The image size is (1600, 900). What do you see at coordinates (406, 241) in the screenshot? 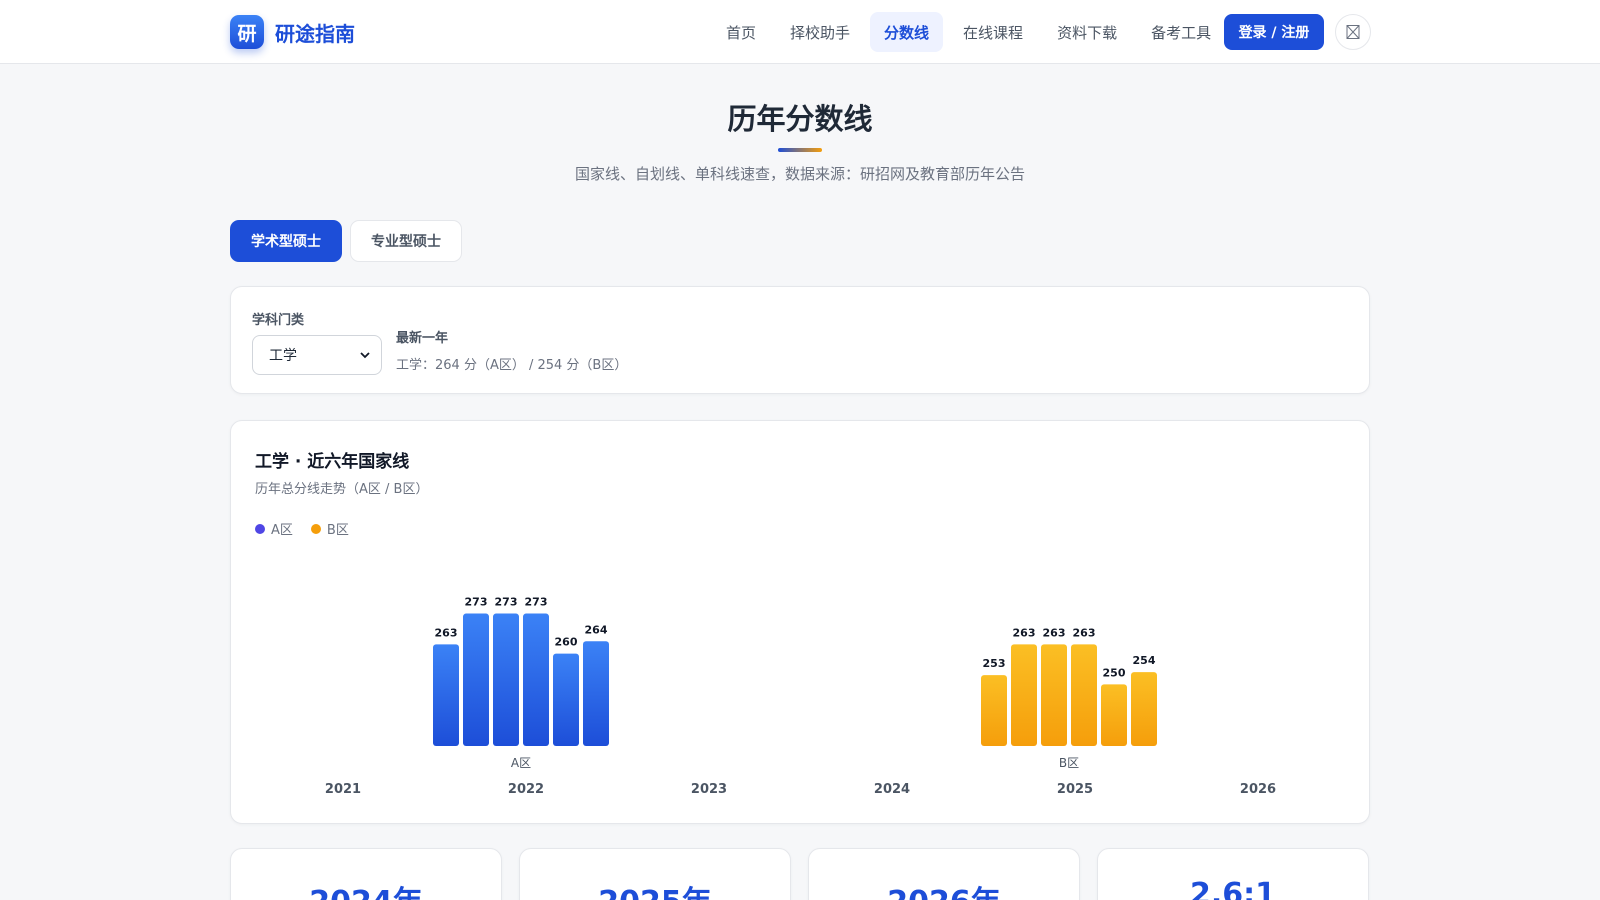
I see `tab-professional-master: 专业型硕士` at bounding box center [406, 241].